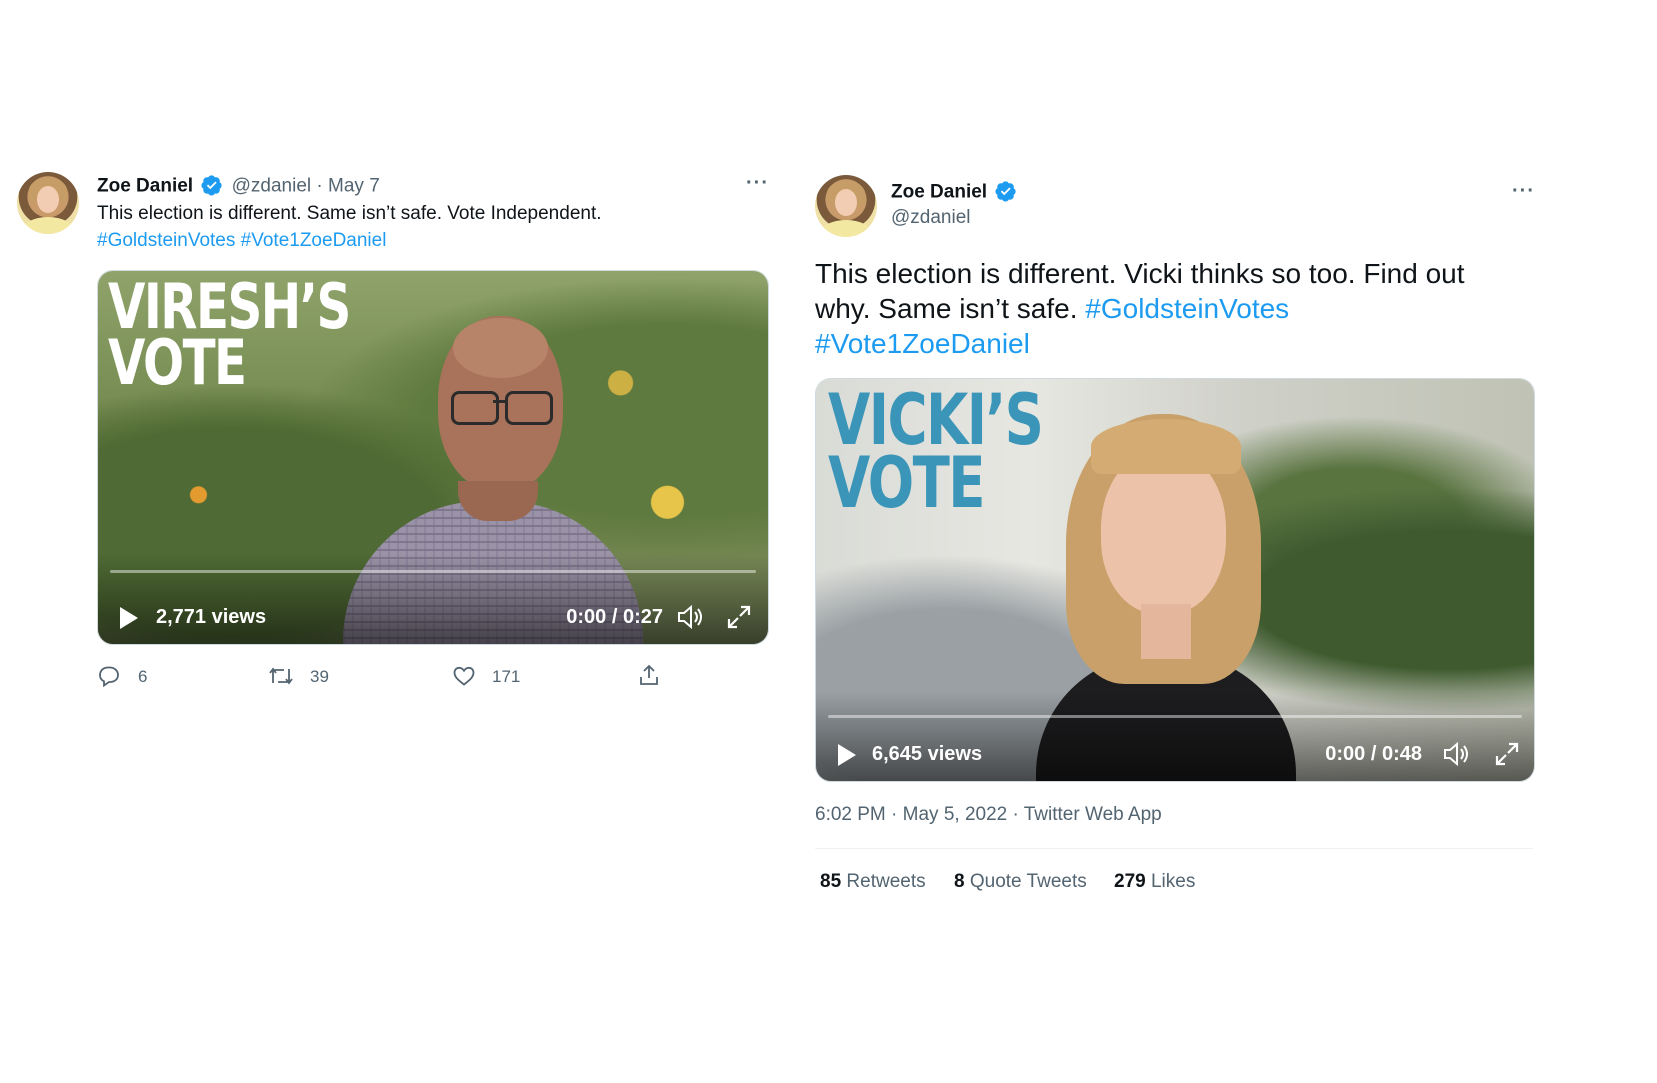 This screenshot has height=1083, width=1657. Describe the element at coordinates (211, 617) in the screenshot. I see `view-count: 2,771 views` at that location.